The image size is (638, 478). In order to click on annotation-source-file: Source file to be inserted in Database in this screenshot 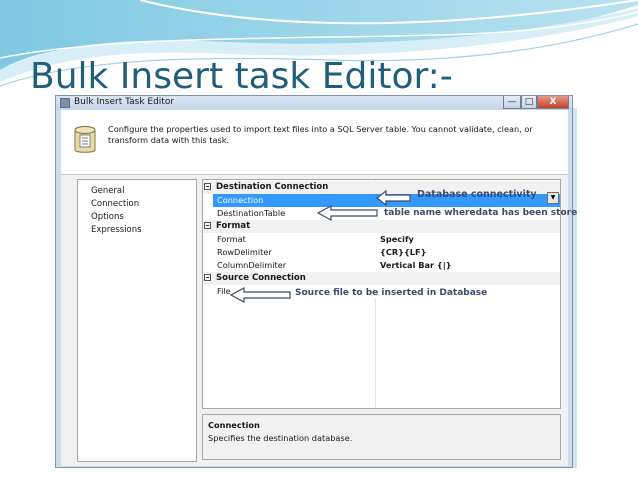, I will do `click(391, 293)`.